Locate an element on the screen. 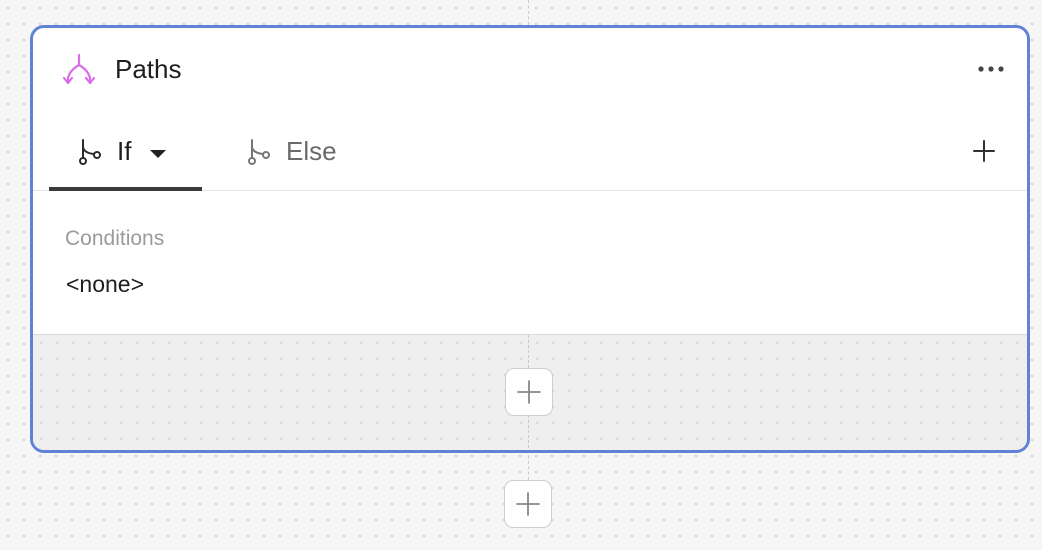 The image size is (1042, 550). path-tabs: If Else is located at coordinates (530, 151).